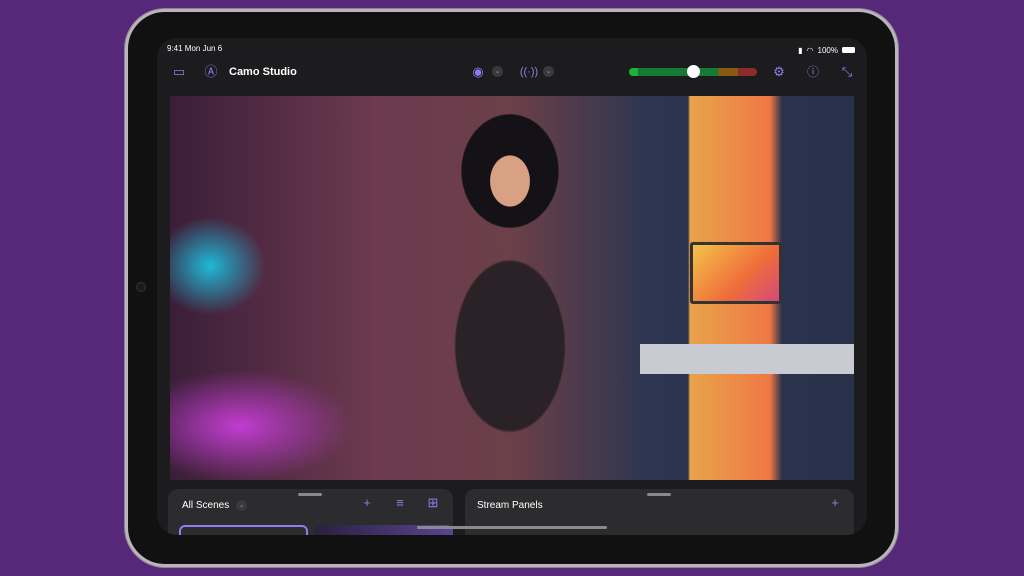  What do you see at coordinates (529, 72) in the screenshot?
I see `stream-broadcast-icon: ((·))` at bounding box center [529, 72].